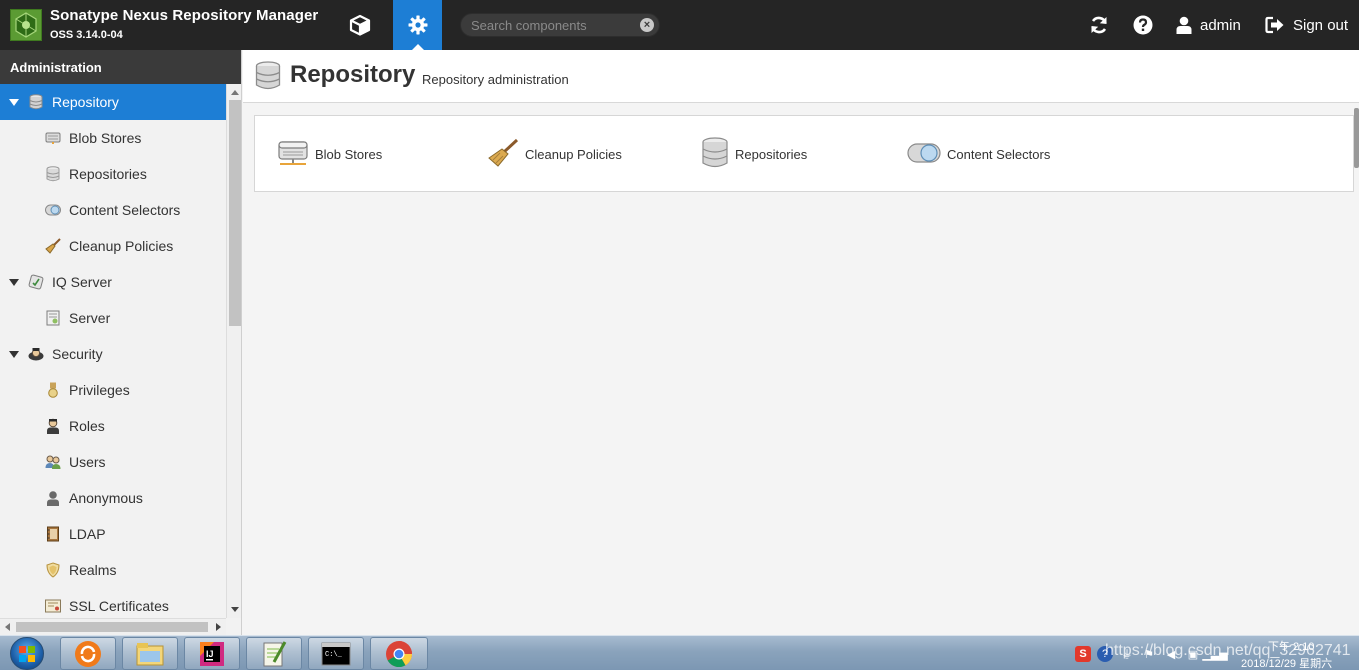 The width and height of the screenshot is (1359, 670). What do you see at coordinates (113, 462) in the screenshot?
I see `sidebar-item-users: Users` at bounding box center [113, 462].